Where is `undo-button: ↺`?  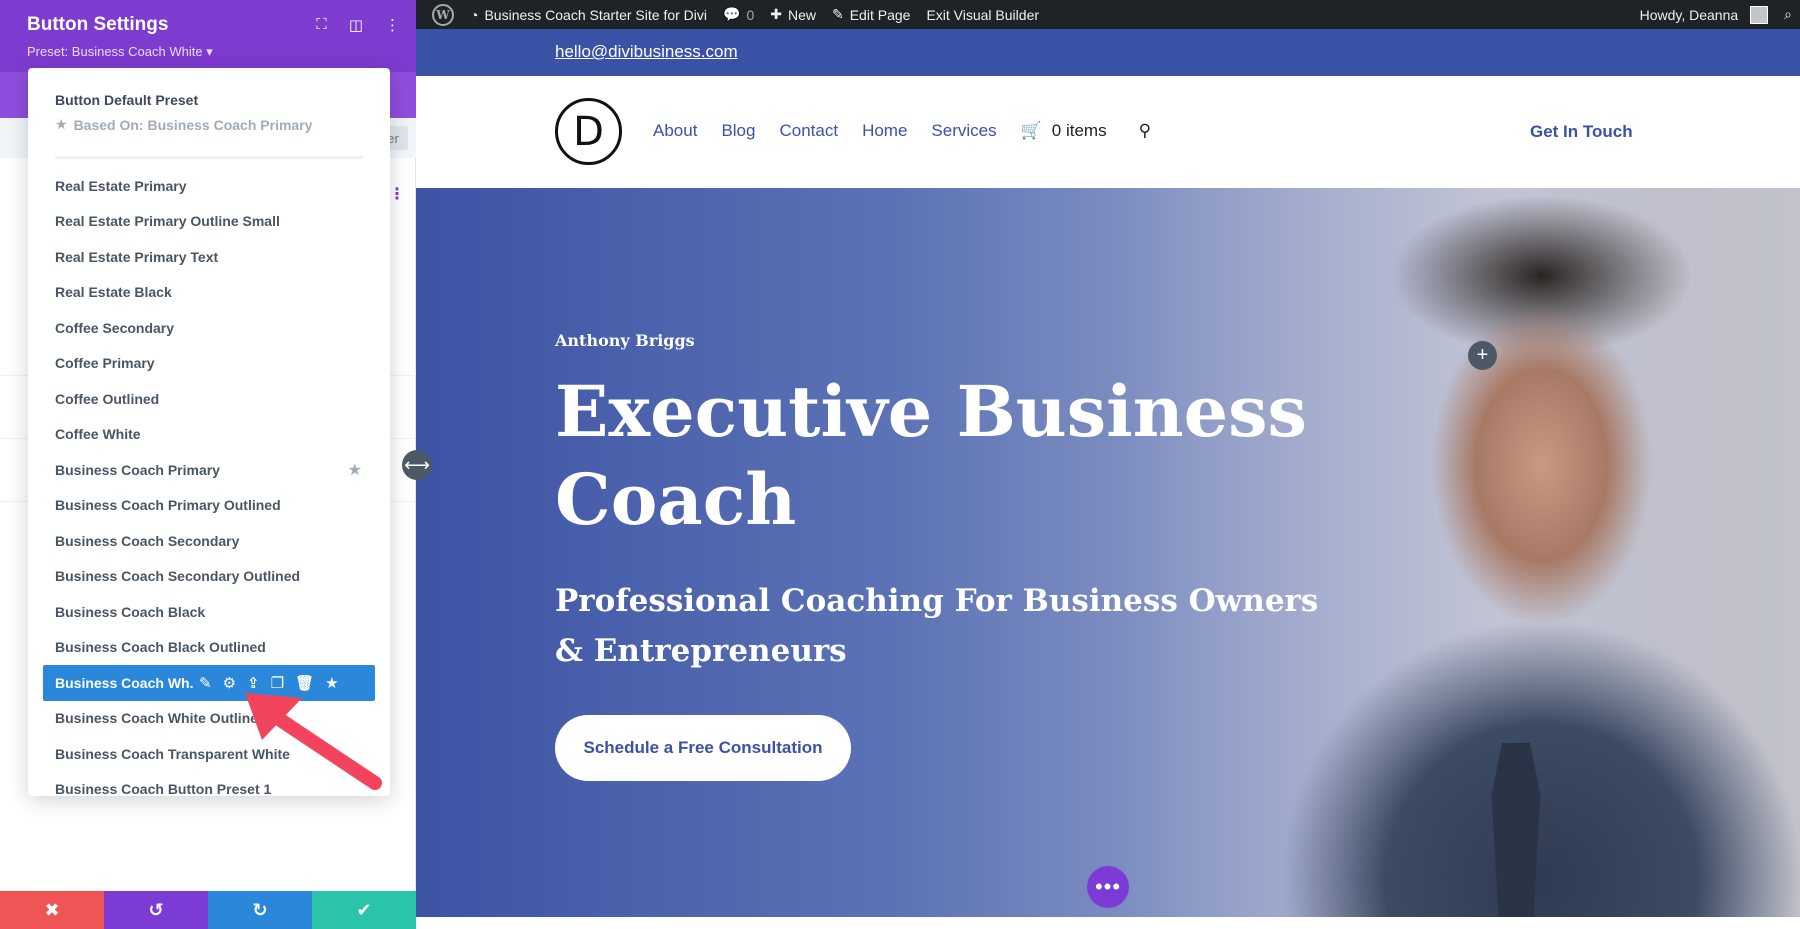 undo-button: ↺ is located at coordinates (156, 910).